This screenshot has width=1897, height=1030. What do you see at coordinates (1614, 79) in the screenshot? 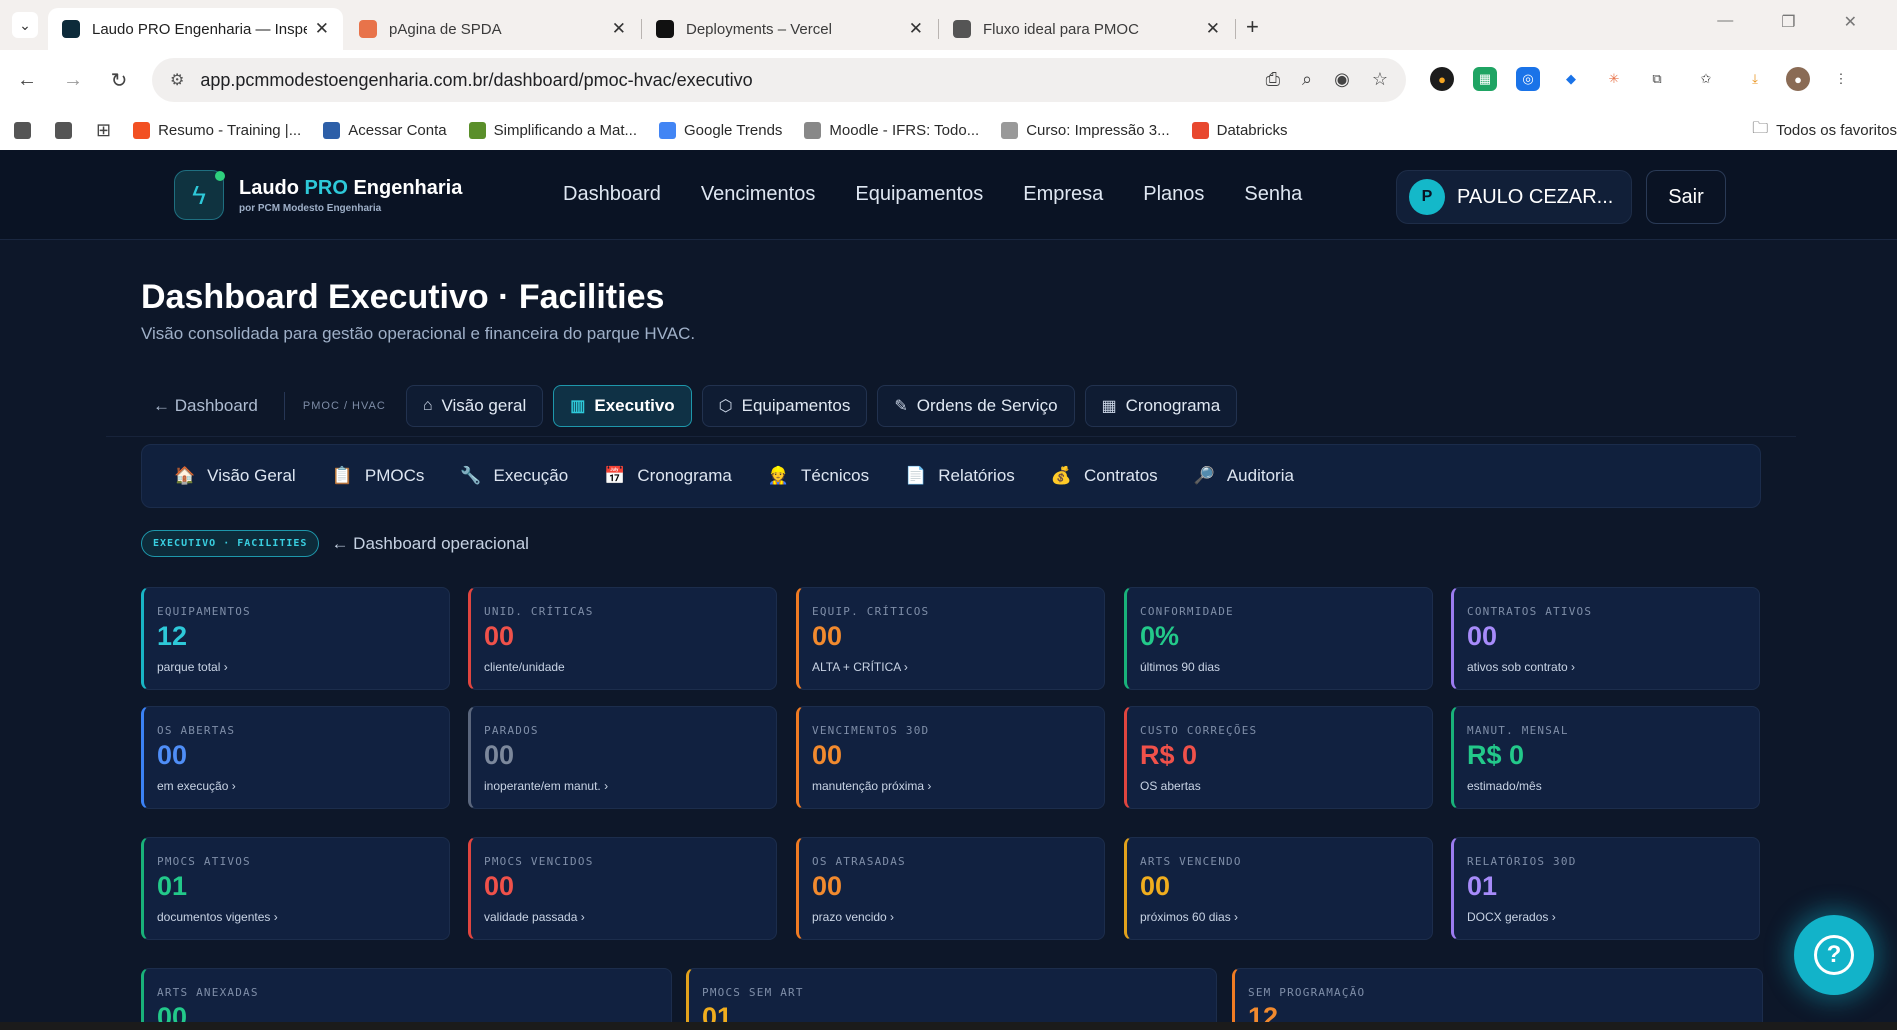
I see `extension-spark-icon: ✳` at bounding box center [1614, 79].